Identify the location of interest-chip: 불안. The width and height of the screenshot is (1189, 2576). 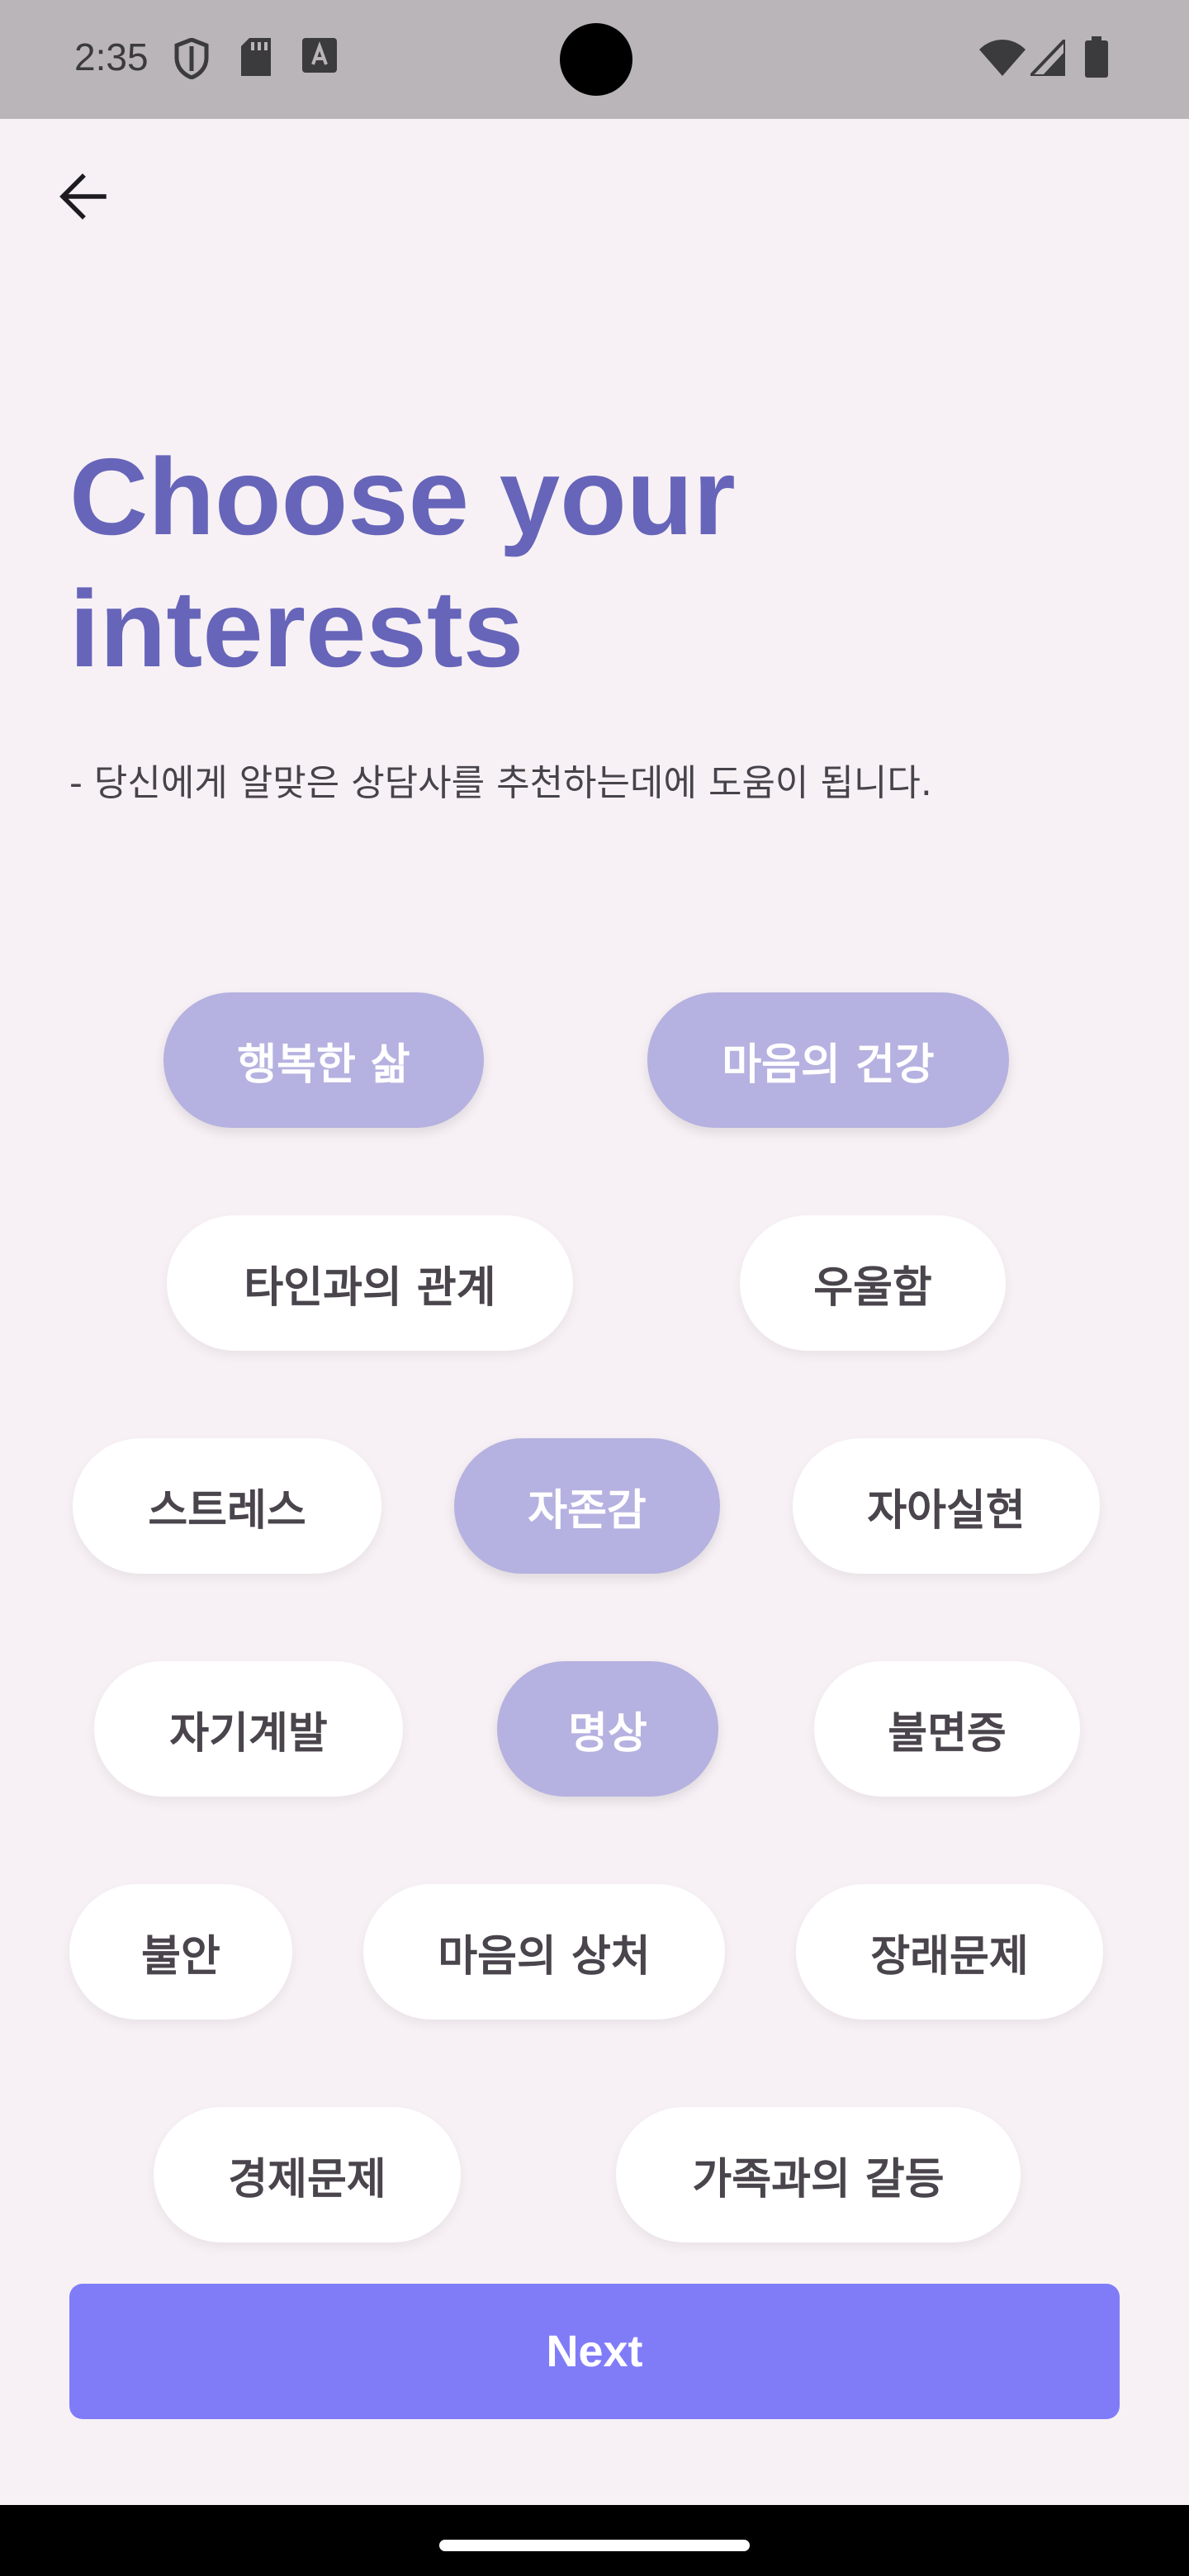
(180, 1952).